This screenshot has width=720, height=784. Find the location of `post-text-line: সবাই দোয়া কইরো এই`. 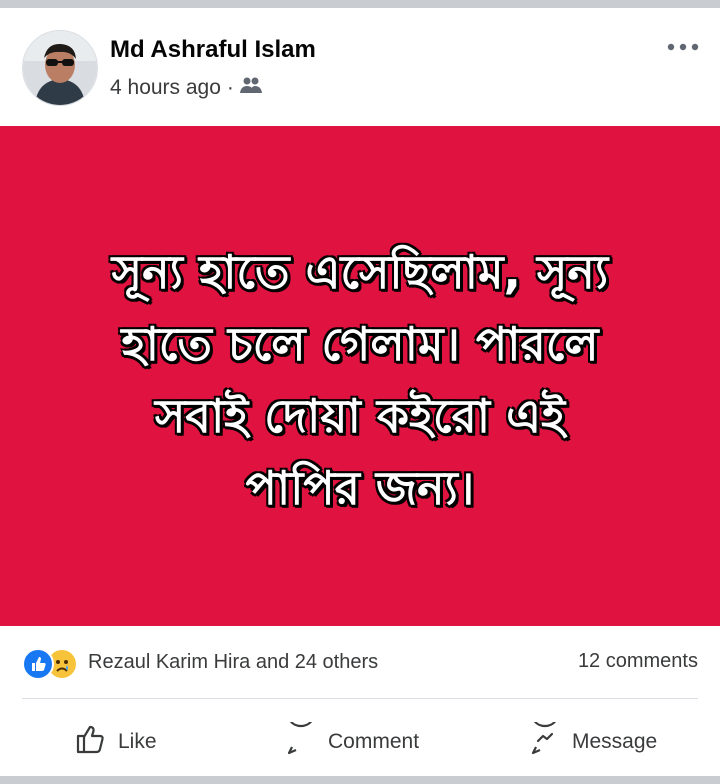

post-text-line: সবাই দোয়া কইরো এই is located at coordinates (360, 416).